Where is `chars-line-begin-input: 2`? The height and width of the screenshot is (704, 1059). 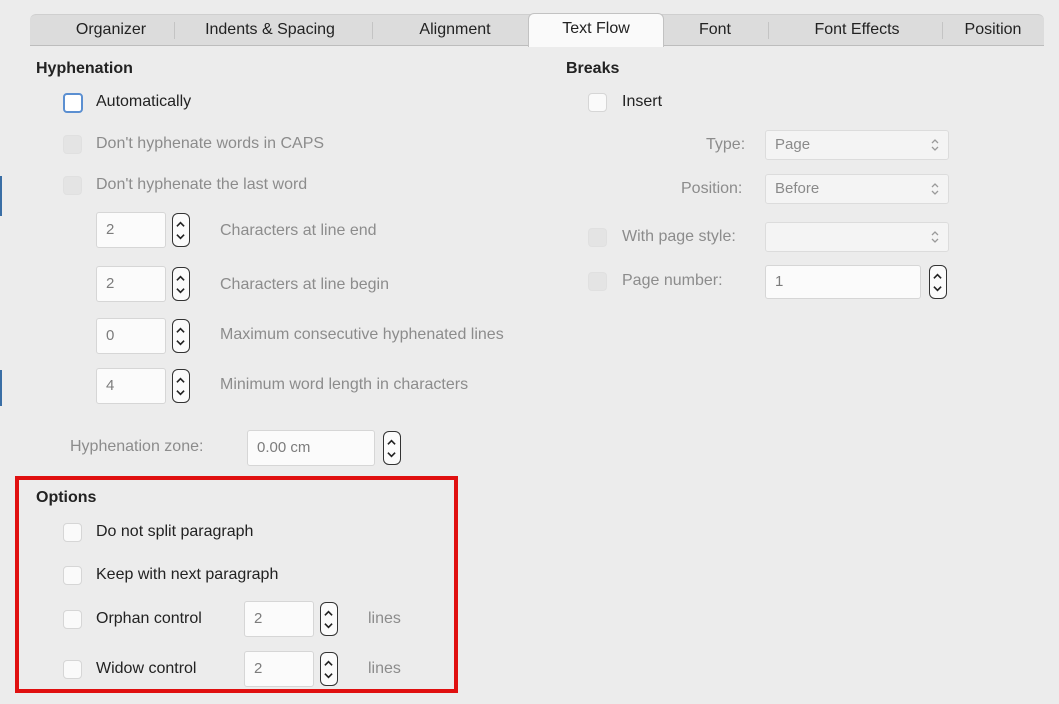
chars-line-begin-input: 2 is located at coordinates (131, 284).